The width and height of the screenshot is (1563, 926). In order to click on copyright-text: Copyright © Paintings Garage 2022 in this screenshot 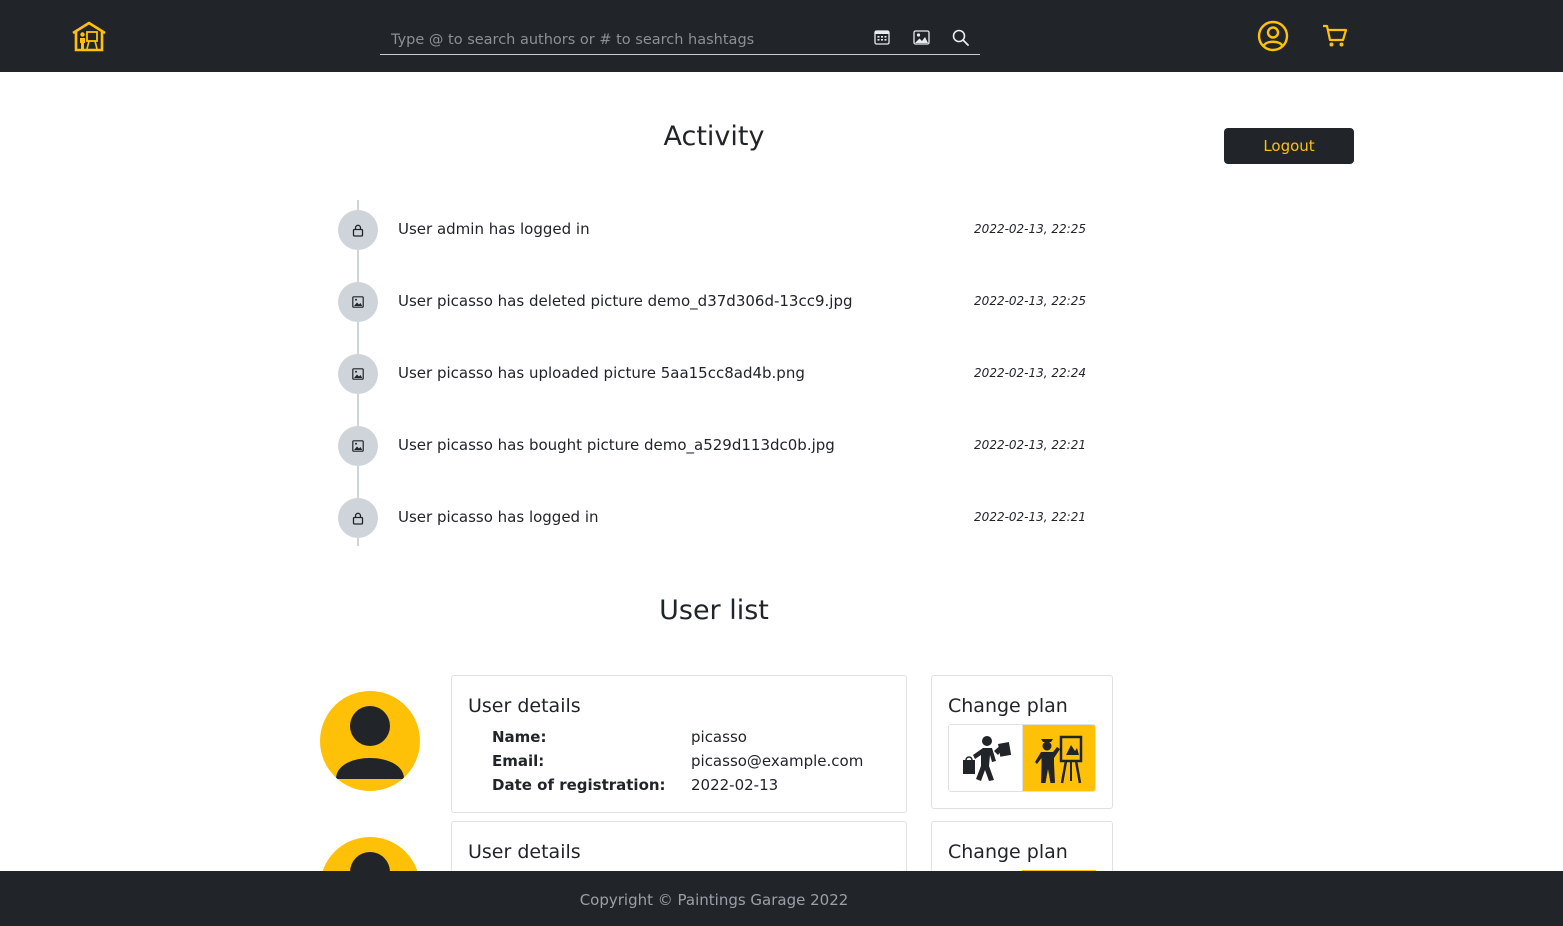, I will do `click(714, 900)`.